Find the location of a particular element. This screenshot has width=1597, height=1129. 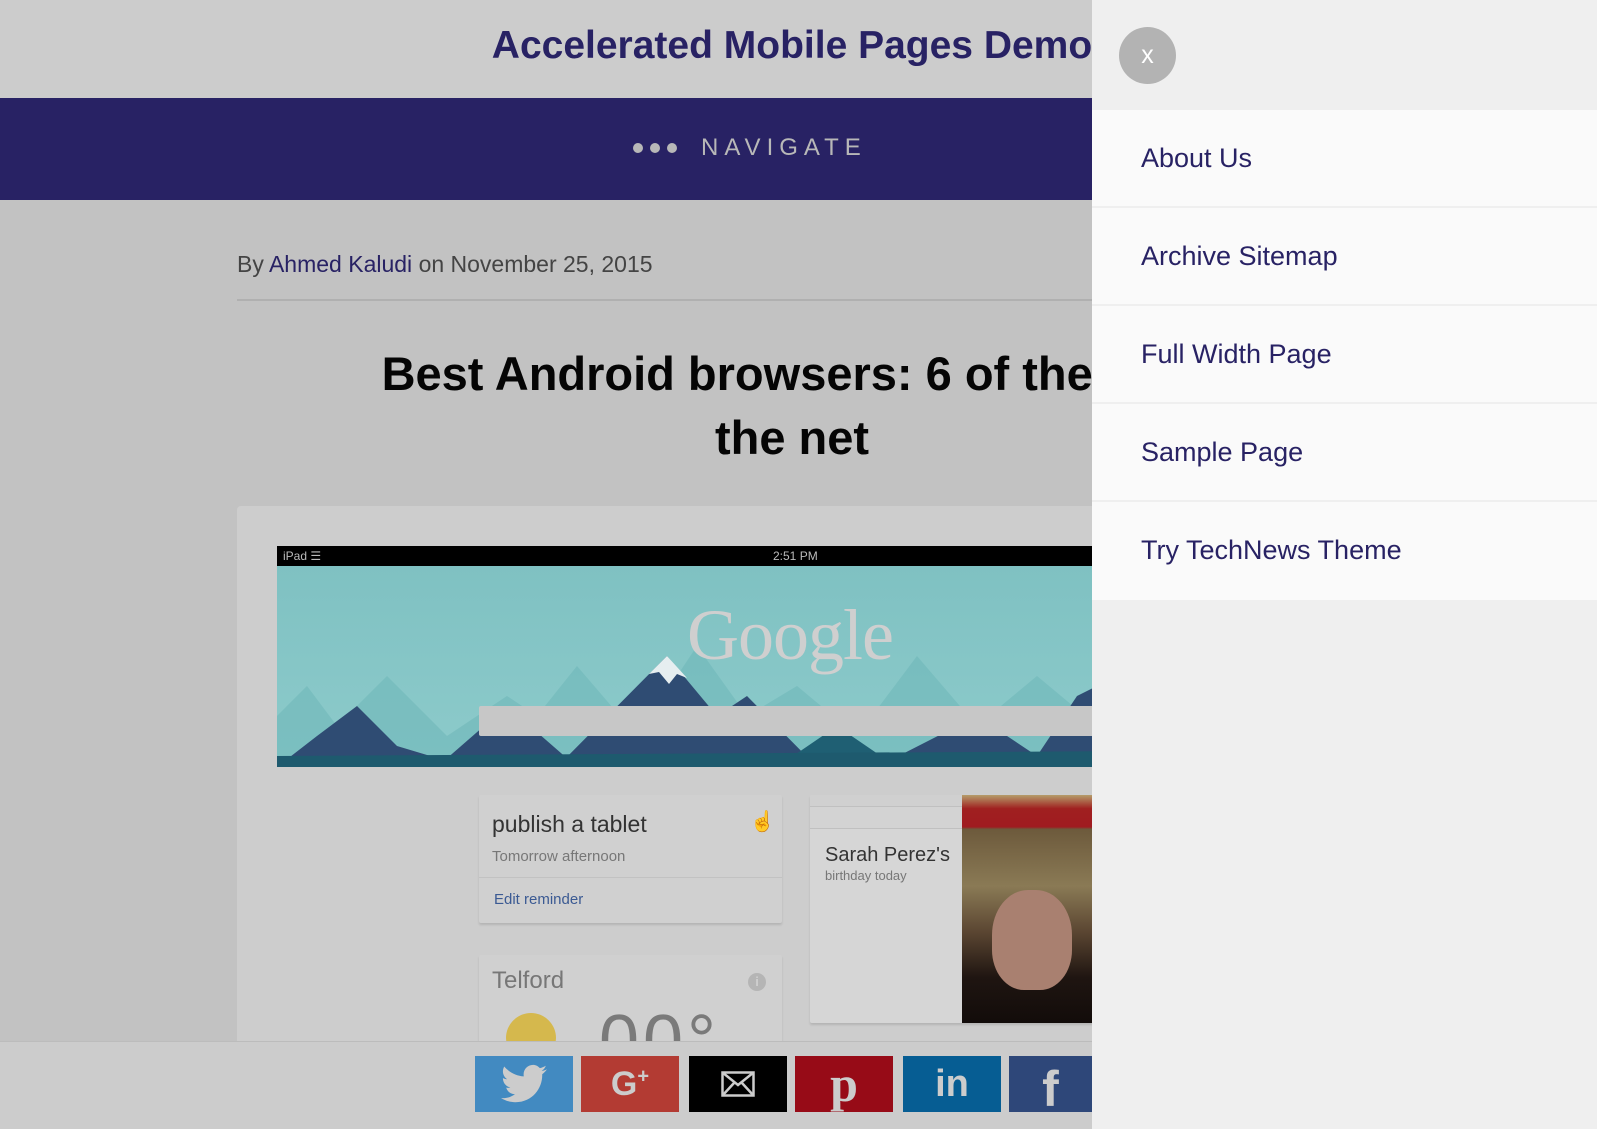

share-email-button is located at coordinates (738, 1084).